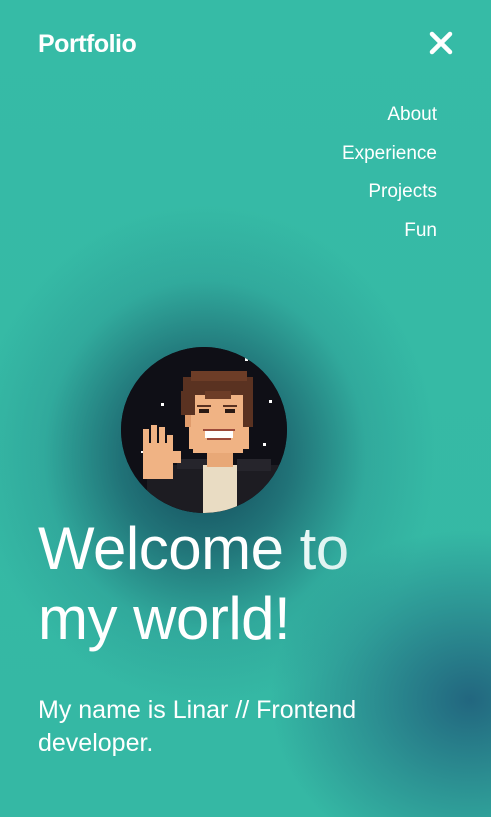  Describe the element at coordinates (193, 548) in the screenshot. I see `headline-line-1: Welcome to` at that location.